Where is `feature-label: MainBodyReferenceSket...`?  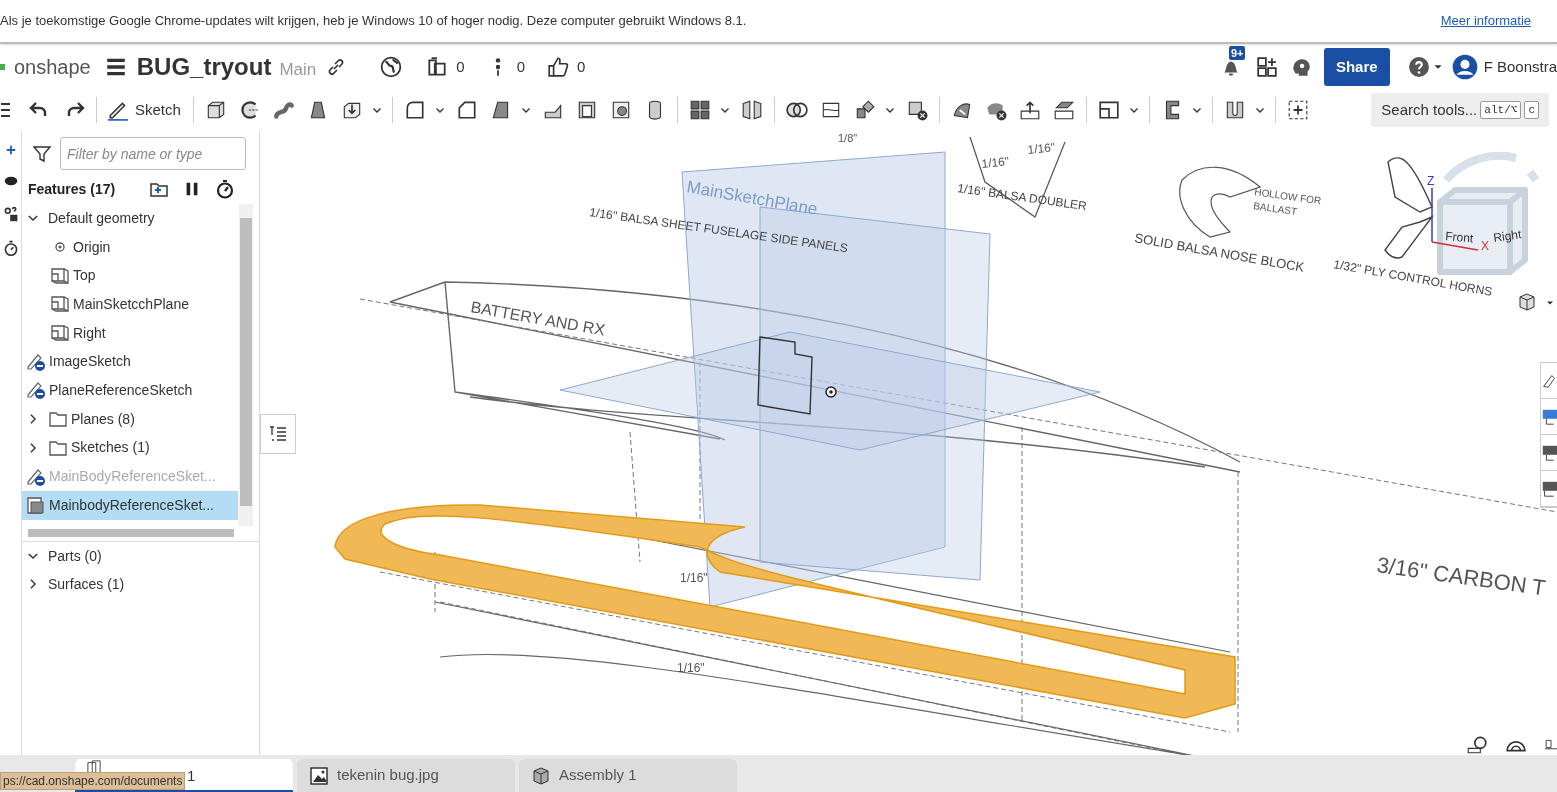 feature-label: MainBodyReferenceSket... is located at coordinates (132, 477).